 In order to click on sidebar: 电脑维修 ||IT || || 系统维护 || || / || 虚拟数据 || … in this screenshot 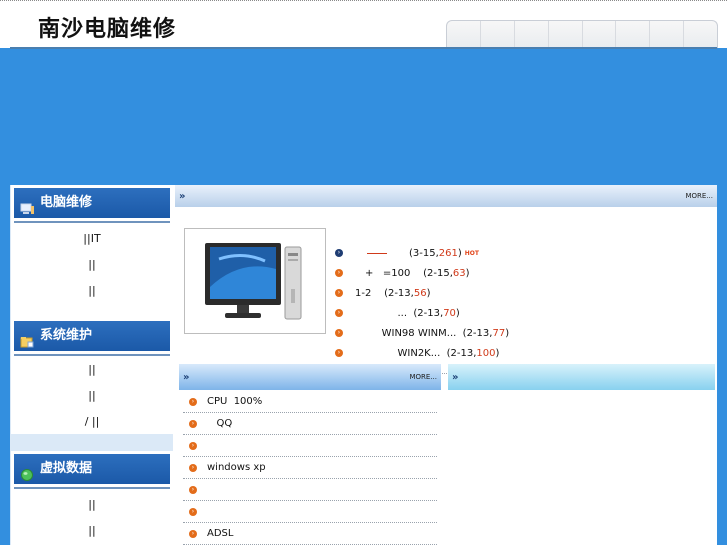, I will do `click(91, 365)`.